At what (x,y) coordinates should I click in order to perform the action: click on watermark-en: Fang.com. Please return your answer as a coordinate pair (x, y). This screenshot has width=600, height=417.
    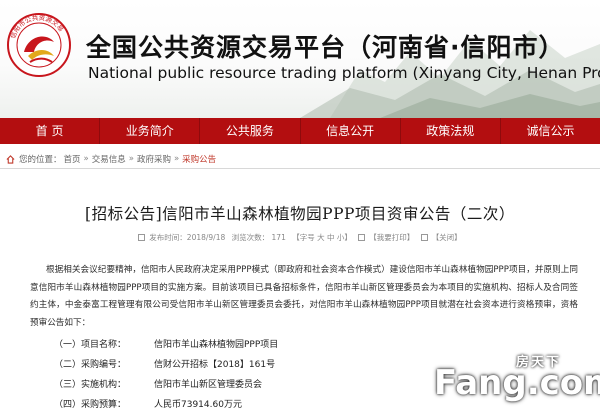
    Looking at the image, I should click on (517, 383).